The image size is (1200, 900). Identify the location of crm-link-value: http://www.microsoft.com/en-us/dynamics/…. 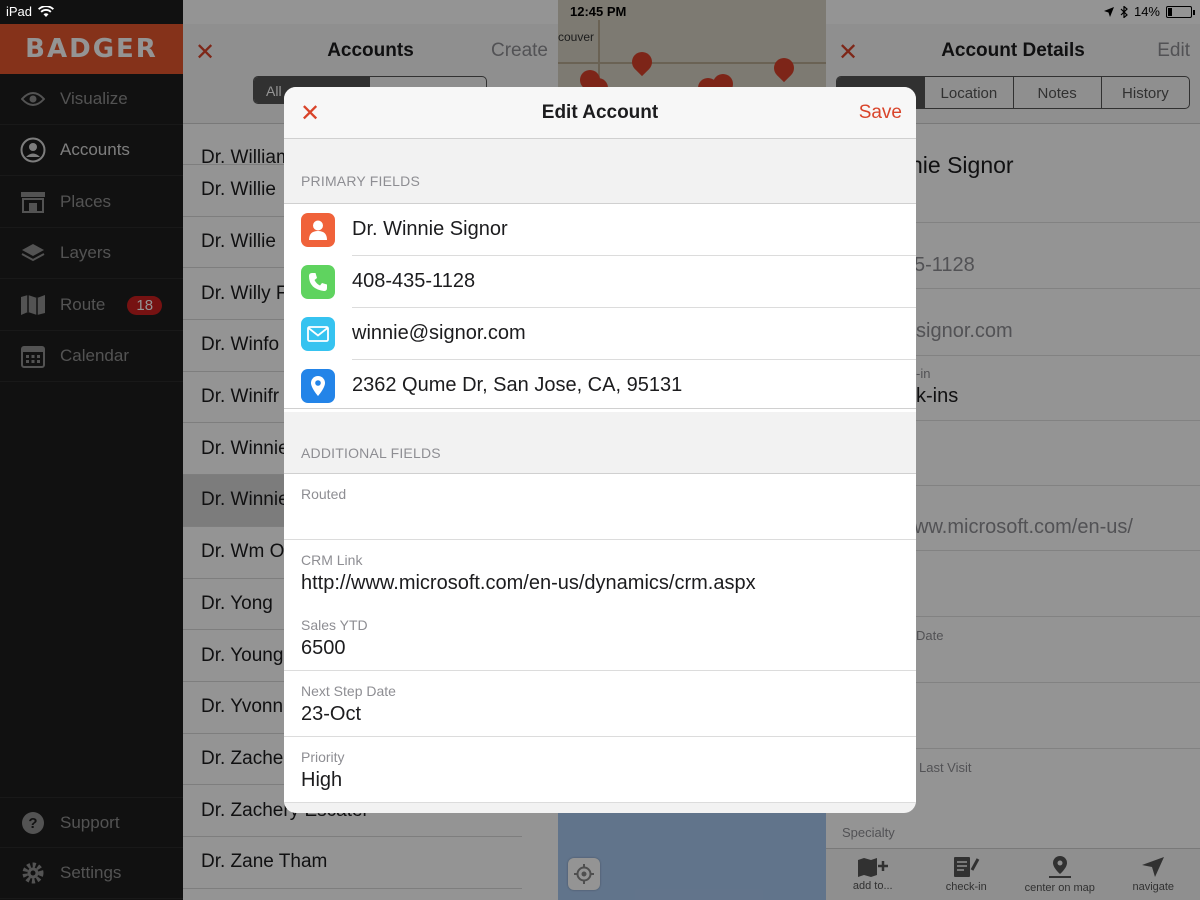
(528, 583).